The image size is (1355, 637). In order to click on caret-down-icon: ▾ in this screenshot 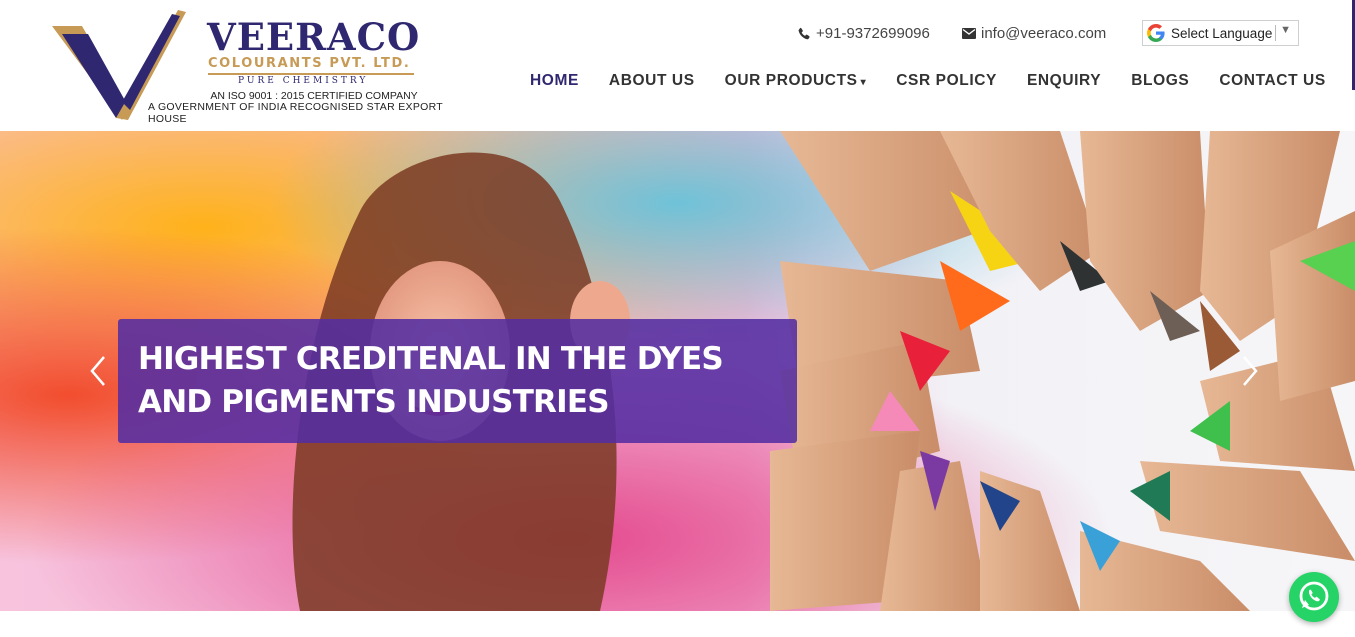, I will do `click(863, 82)`.